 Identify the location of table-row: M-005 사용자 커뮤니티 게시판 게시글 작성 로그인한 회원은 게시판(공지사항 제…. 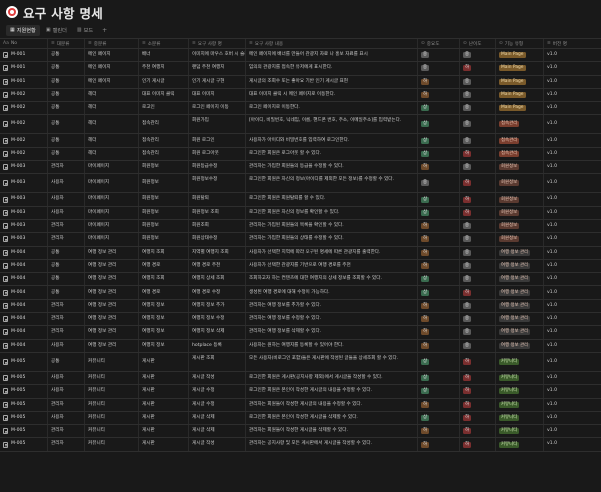
(300, 378).